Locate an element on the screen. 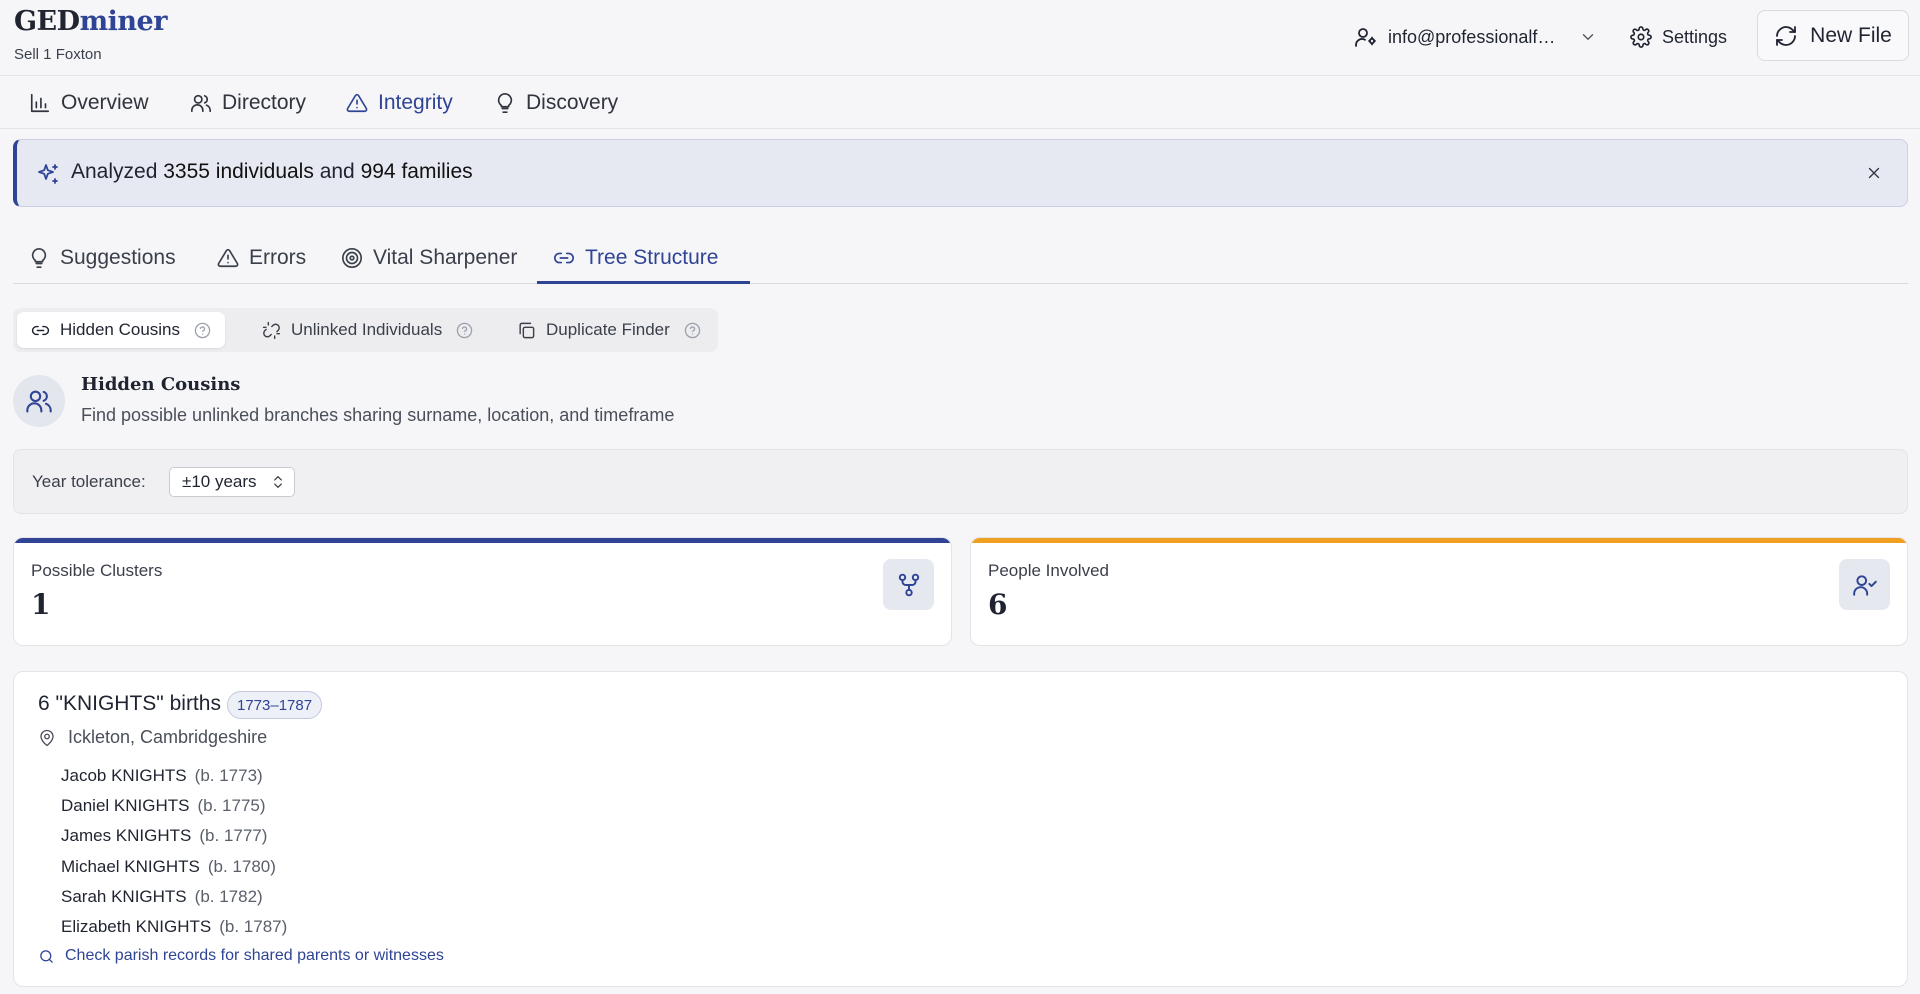  list-item: Michael KNIGHTS (b. 1780) is located at coordinates (174, 867).